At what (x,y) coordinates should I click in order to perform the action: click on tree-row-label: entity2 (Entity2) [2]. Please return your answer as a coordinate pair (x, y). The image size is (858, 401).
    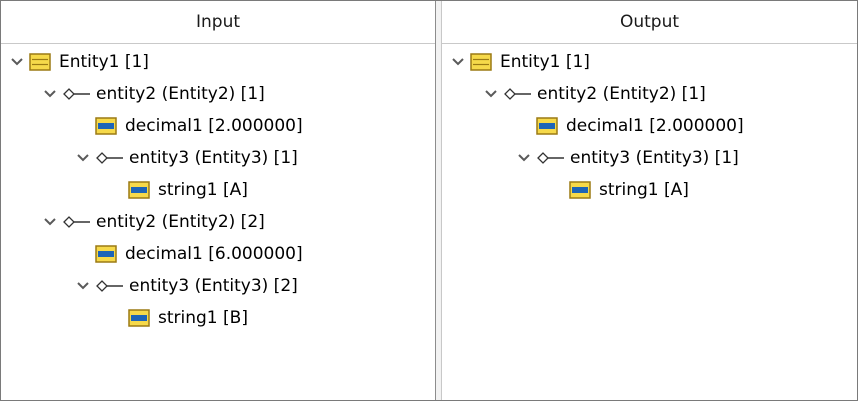
    Looking at the image, I should click on (180, 222).